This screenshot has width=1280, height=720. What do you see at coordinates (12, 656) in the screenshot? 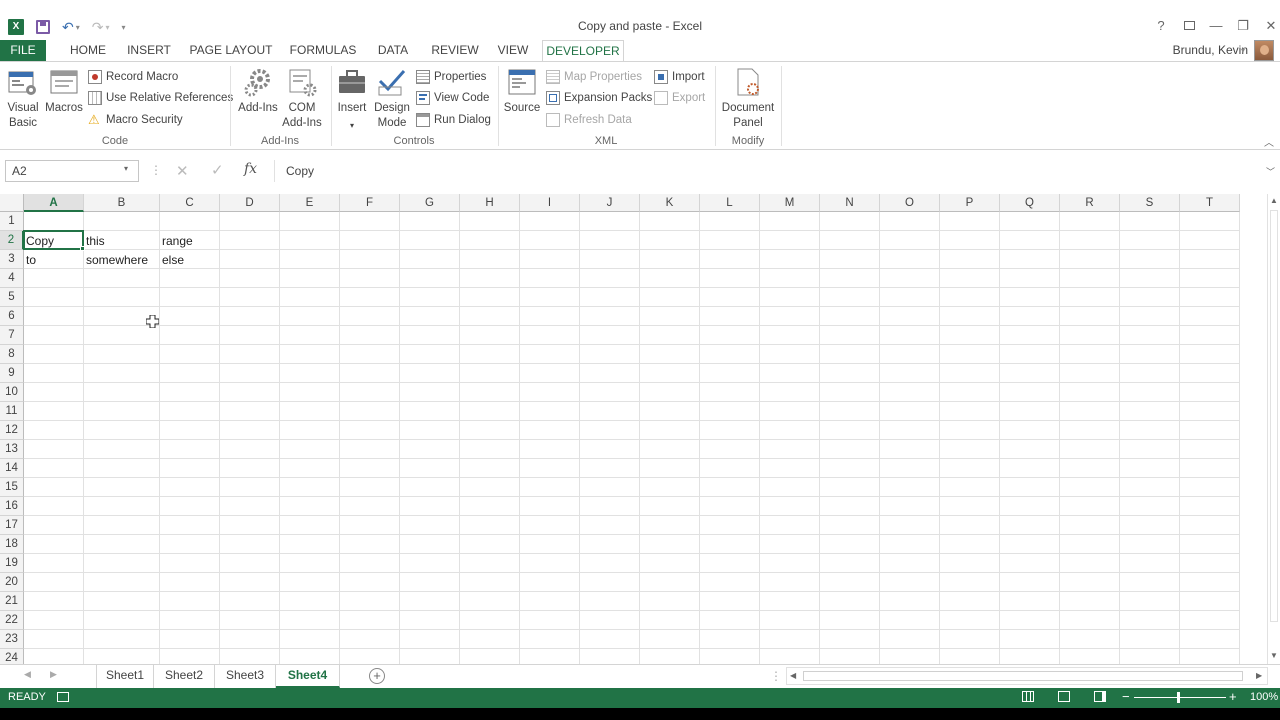
I see `row-header-24: 24` at bounding box center [12, 656].